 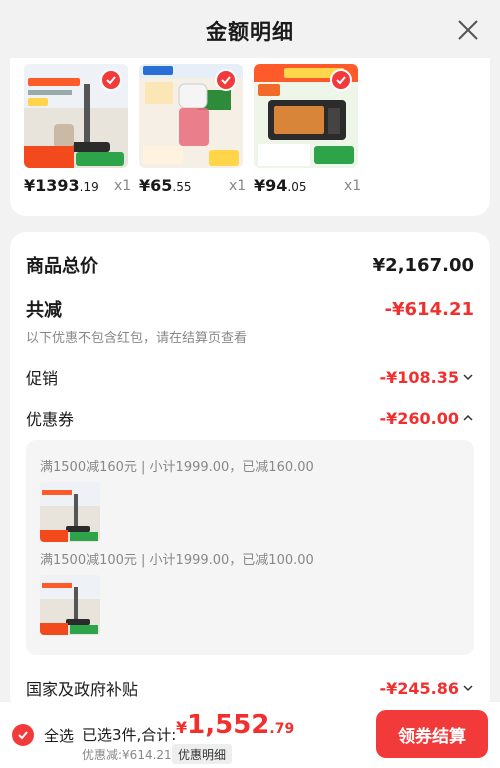 What do you see at coordinates (235, 725) in the screenshot?
I see `total-amount: ¥1,552.79` at bounding box center [235, 725].